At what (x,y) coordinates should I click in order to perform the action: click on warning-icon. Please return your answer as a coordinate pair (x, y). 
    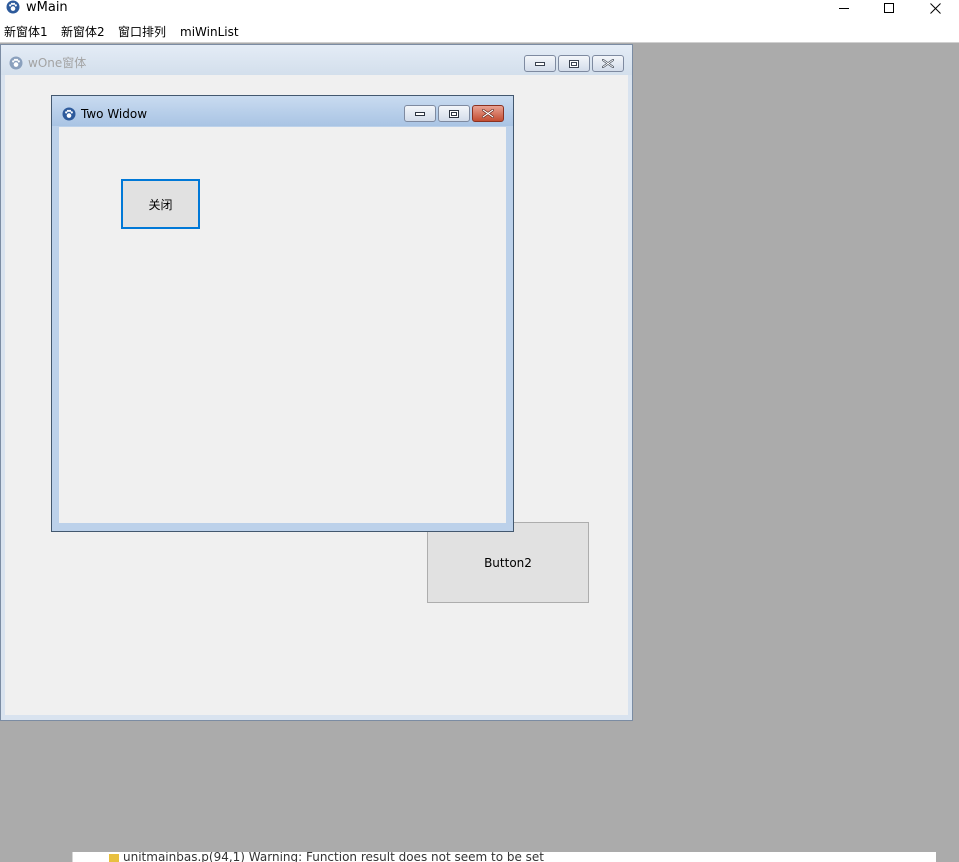
    Looking at the image, I should click on (114, 858).